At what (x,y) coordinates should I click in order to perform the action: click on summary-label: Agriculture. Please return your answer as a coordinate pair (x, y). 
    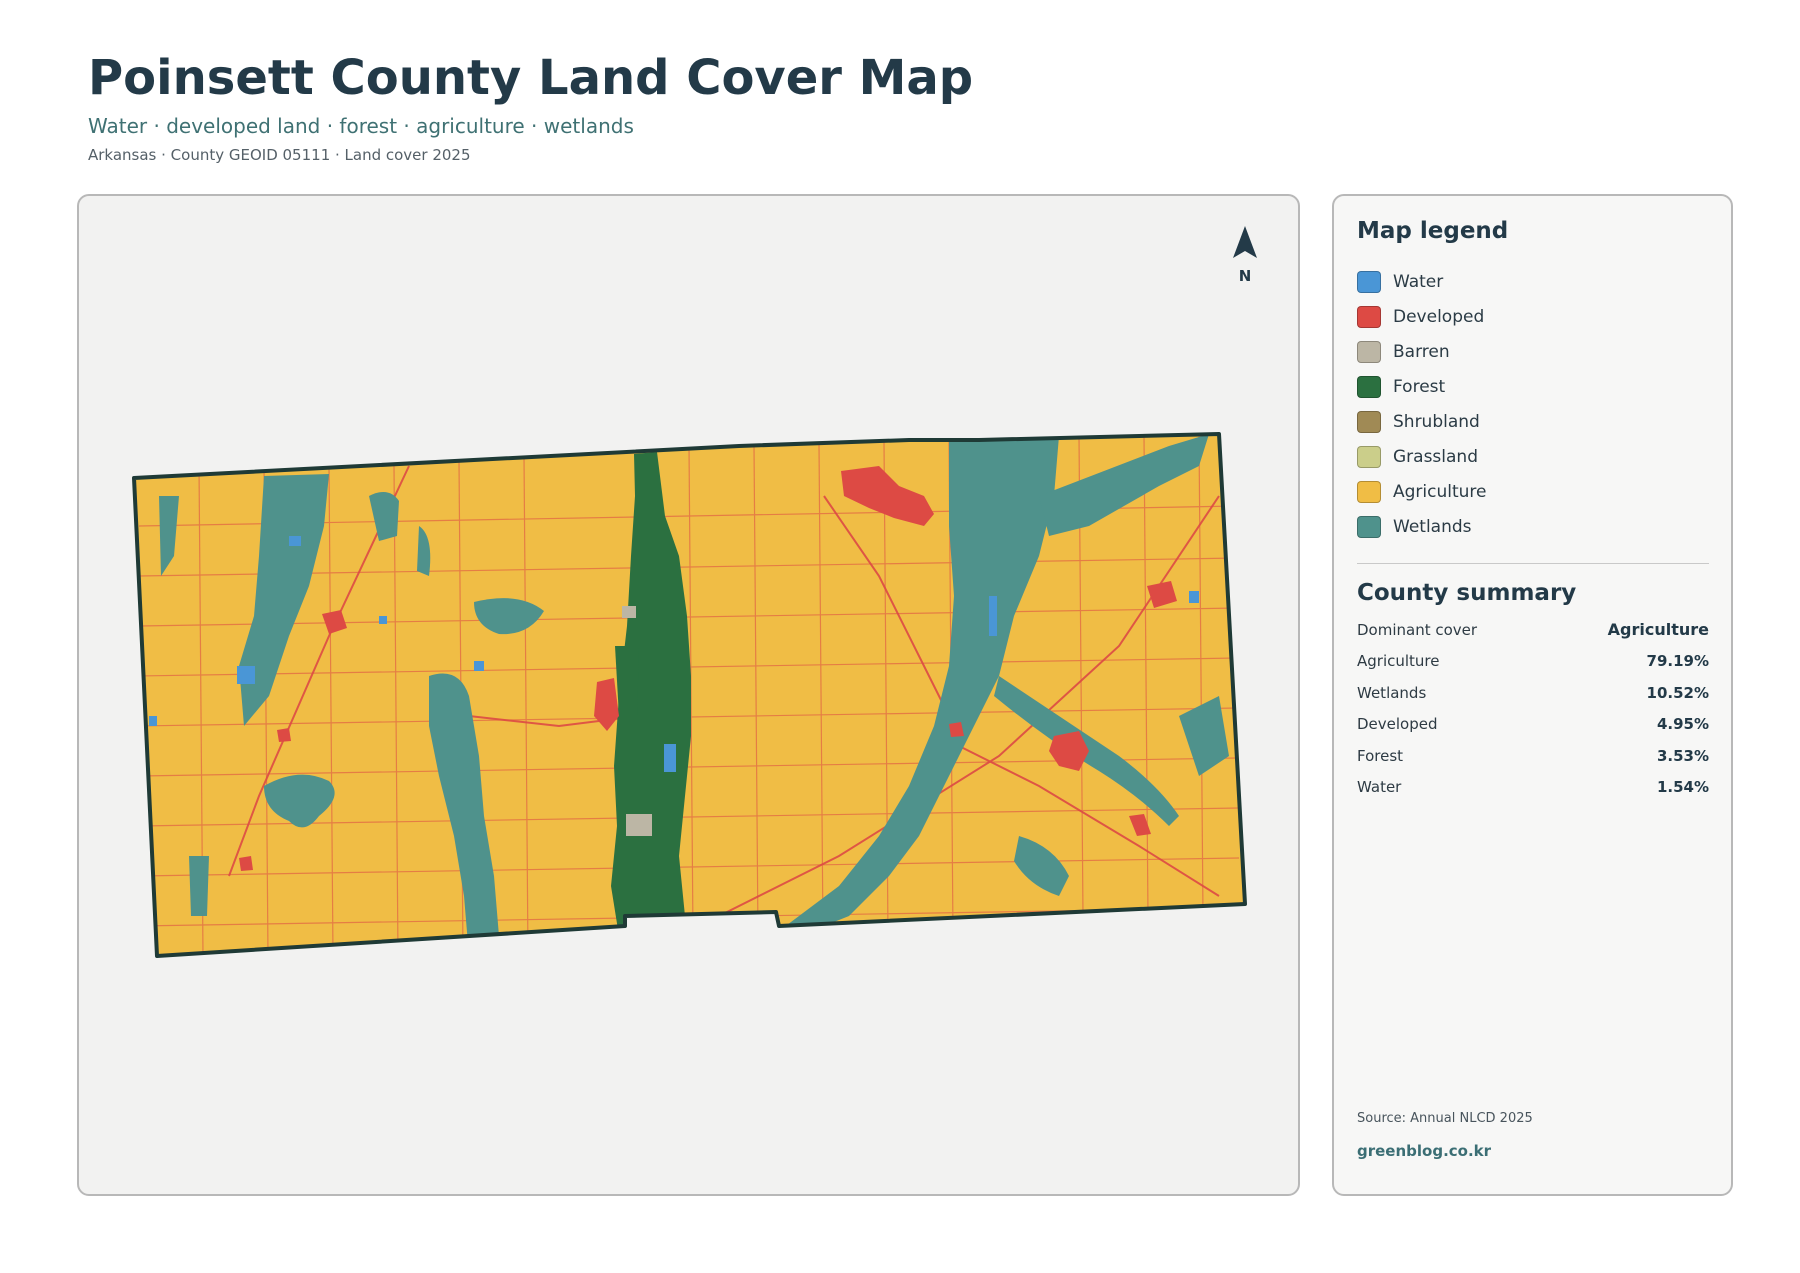
    Looking at the image, I should click on (1398, 661).